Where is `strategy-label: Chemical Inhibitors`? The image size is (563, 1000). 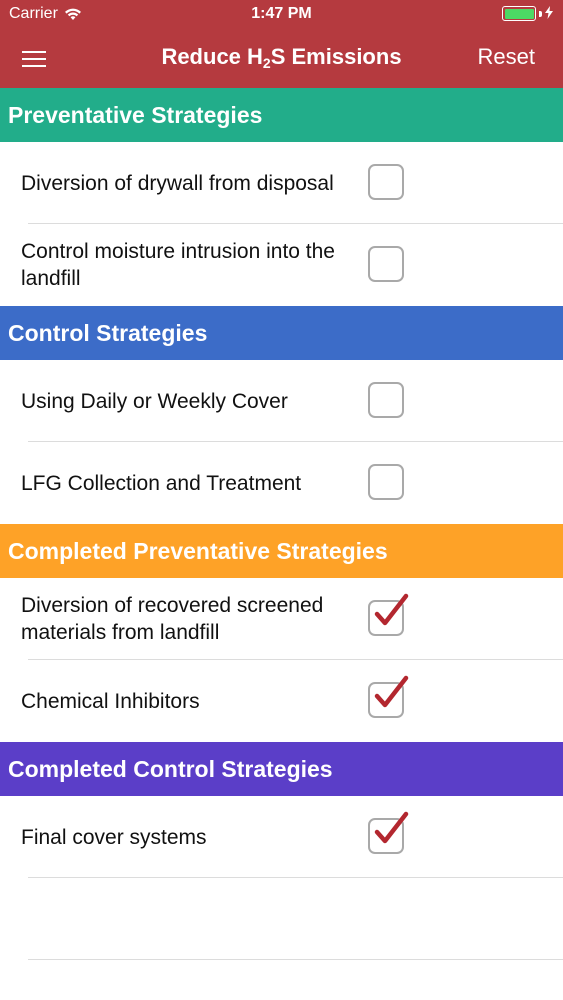 strategy-label: Chemical Inhibitors is located at coordinates (110, 701).